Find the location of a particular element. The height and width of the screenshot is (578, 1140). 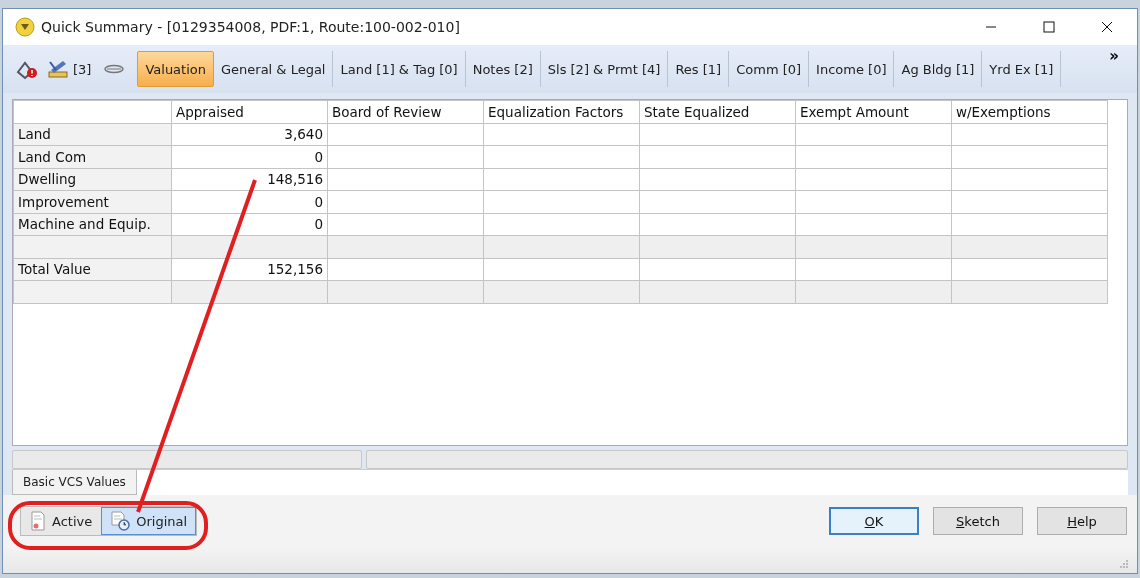

sheet-tab: Basic VCS Values is located at coordinates (74, 482).